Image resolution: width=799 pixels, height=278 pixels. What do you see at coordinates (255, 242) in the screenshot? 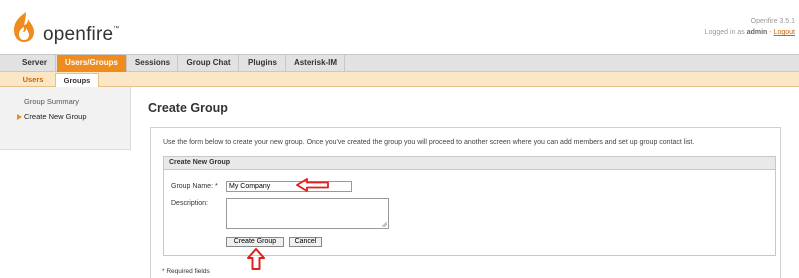
I see `create-group-button: Create Group` at bounding box center [255, 242].